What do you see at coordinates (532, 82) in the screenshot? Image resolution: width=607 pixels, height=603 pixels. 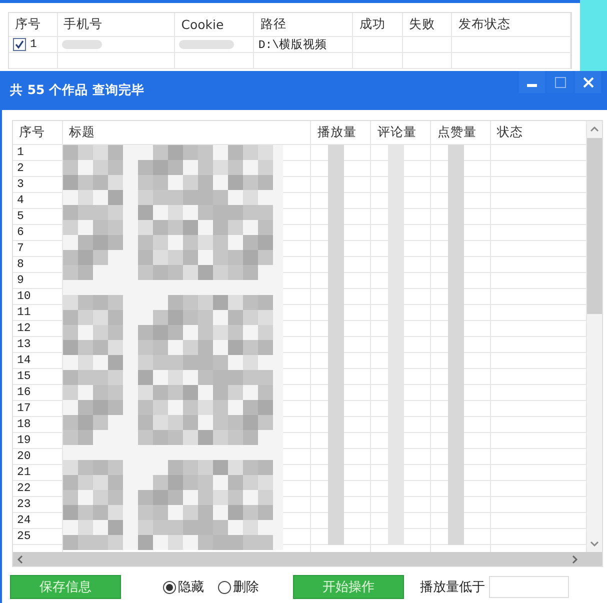 I see `minimize-button` at bounding box center [532, 82].